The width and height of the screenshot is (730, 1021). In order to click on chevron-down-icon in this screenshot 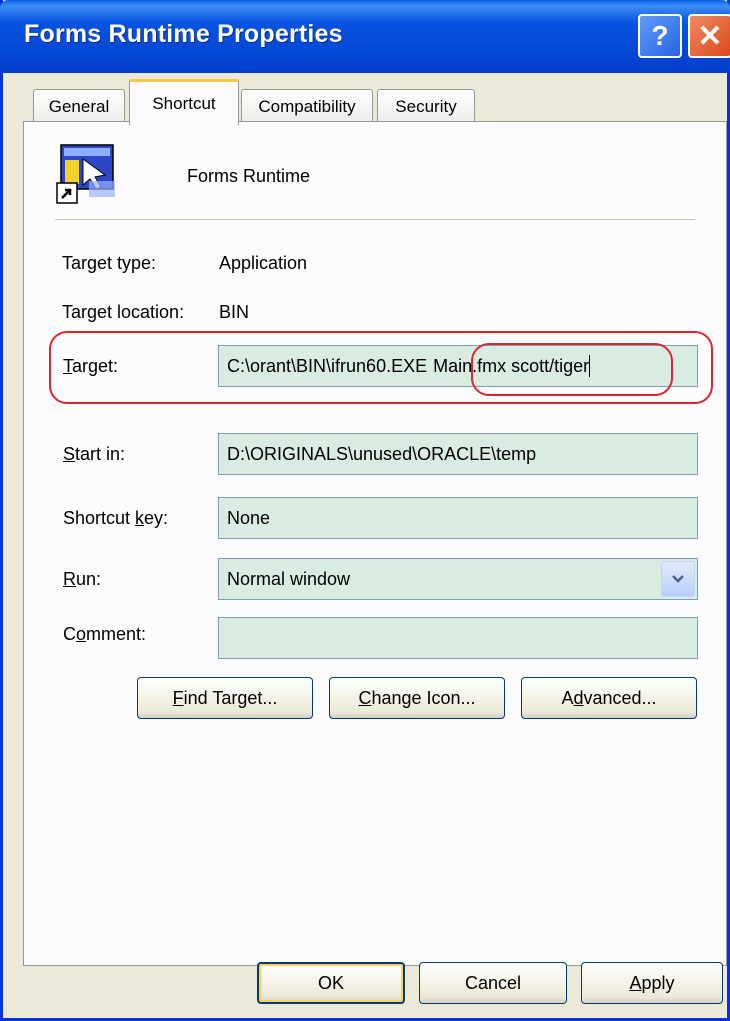, I will do `click(678, 579)`.